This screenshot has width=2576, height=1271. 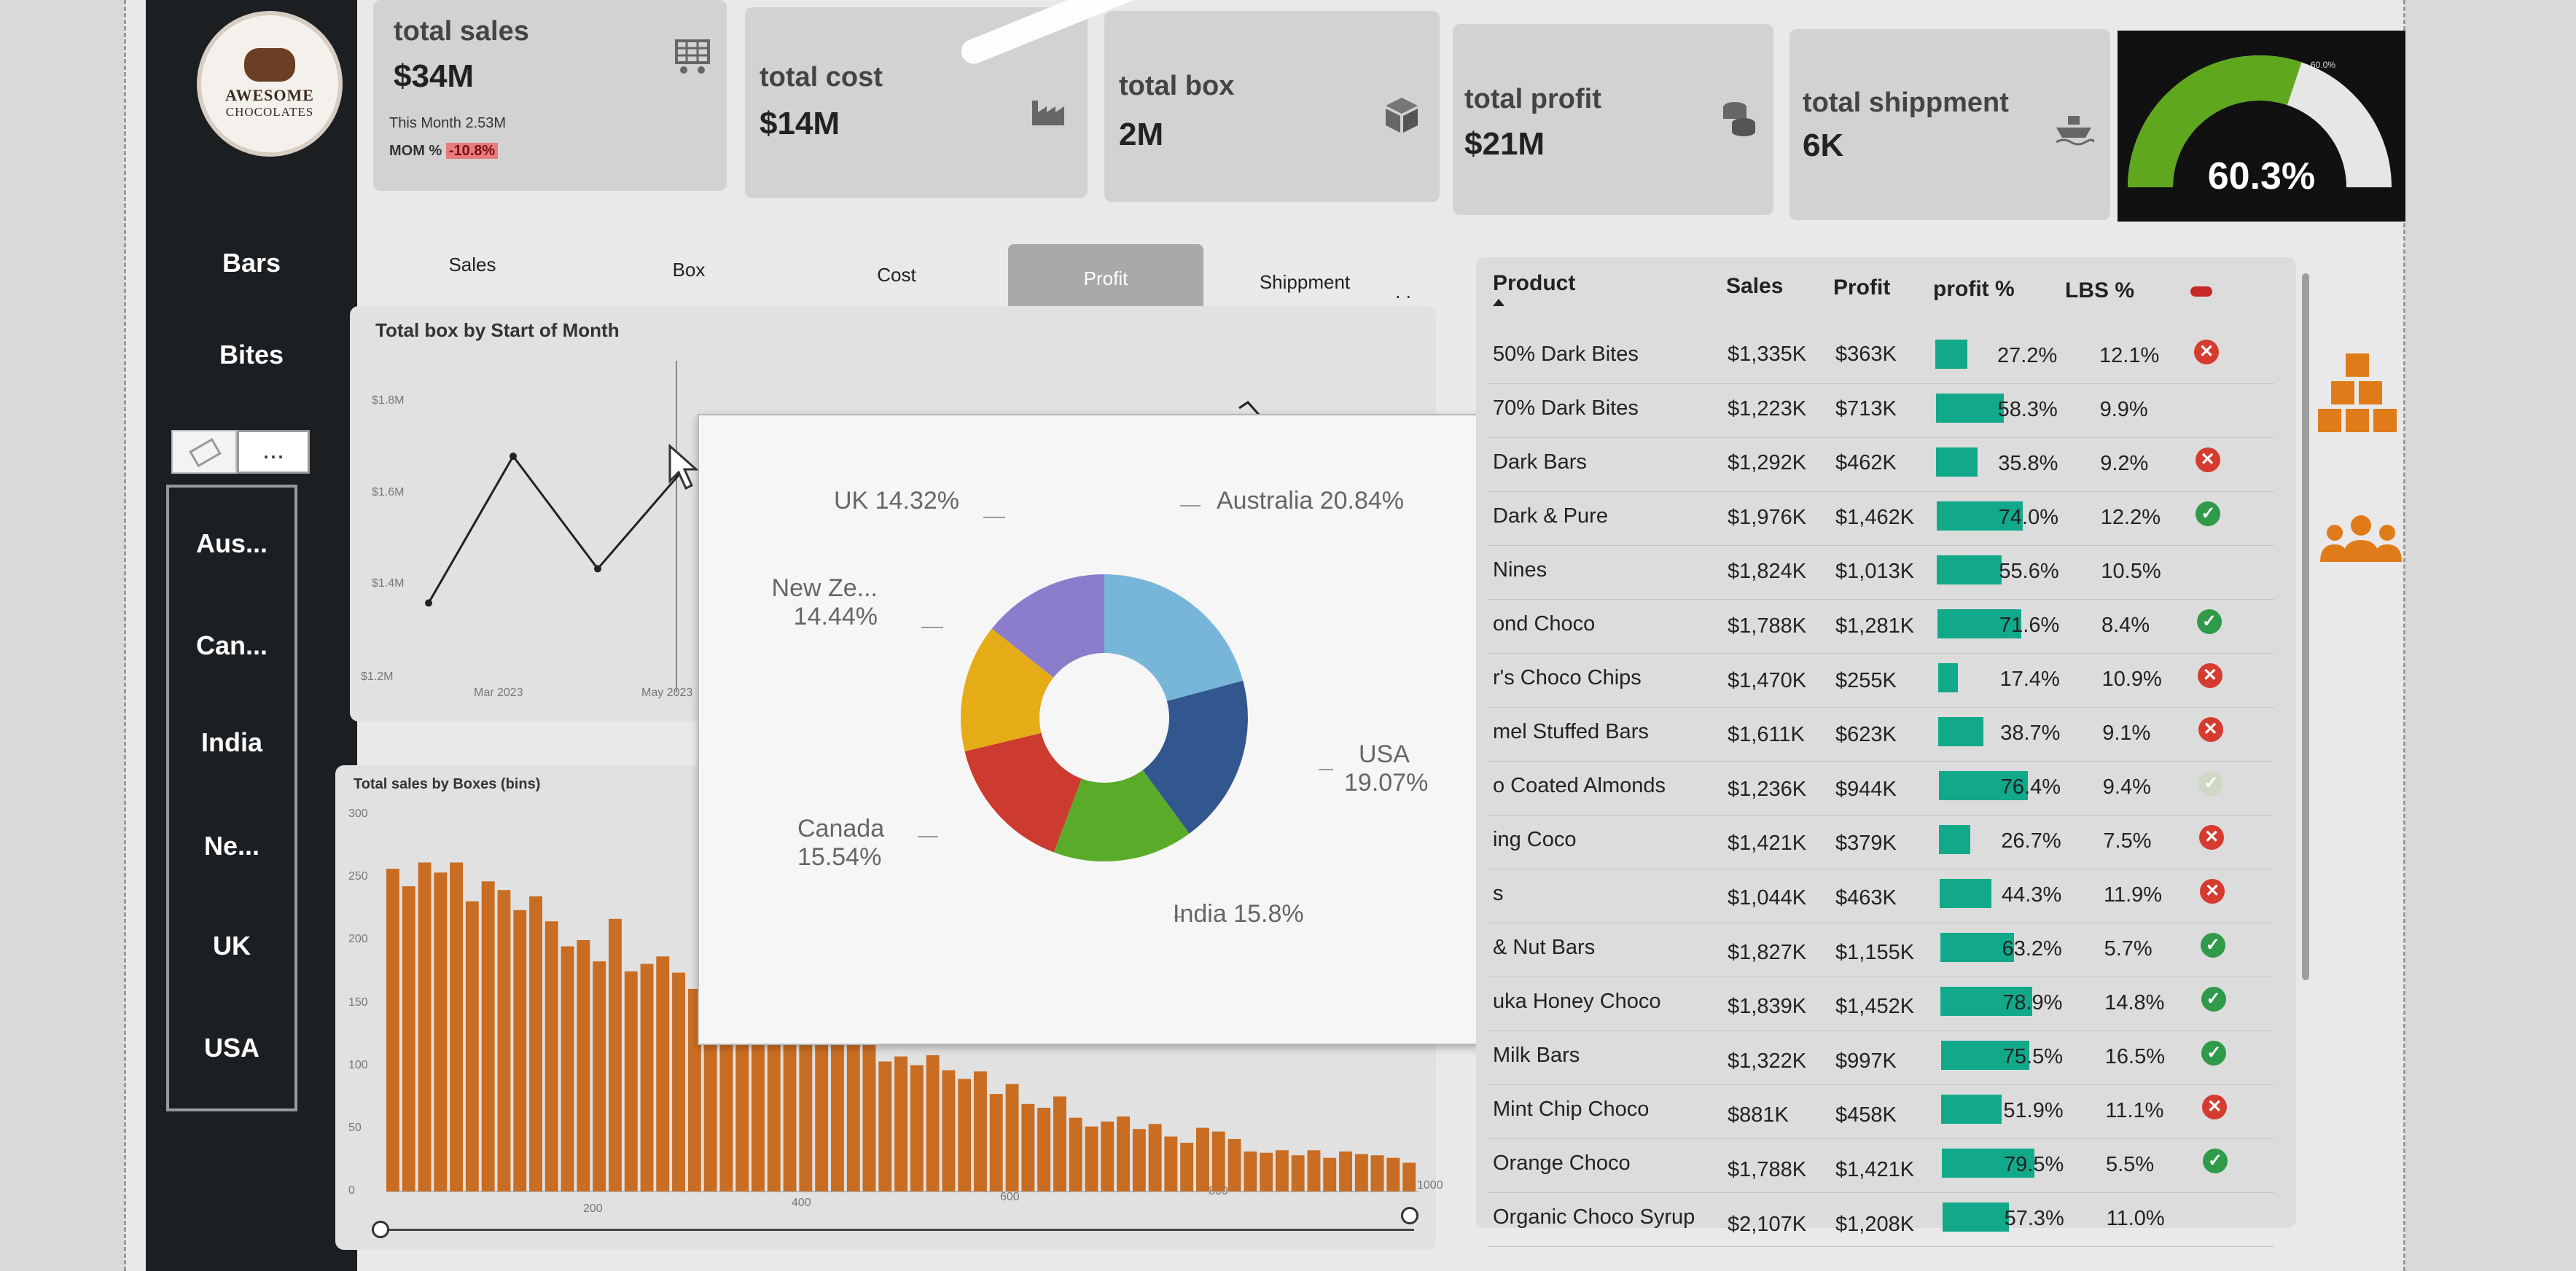 I want to click on range-slider-start-handle, so click(x=380, y=1229).